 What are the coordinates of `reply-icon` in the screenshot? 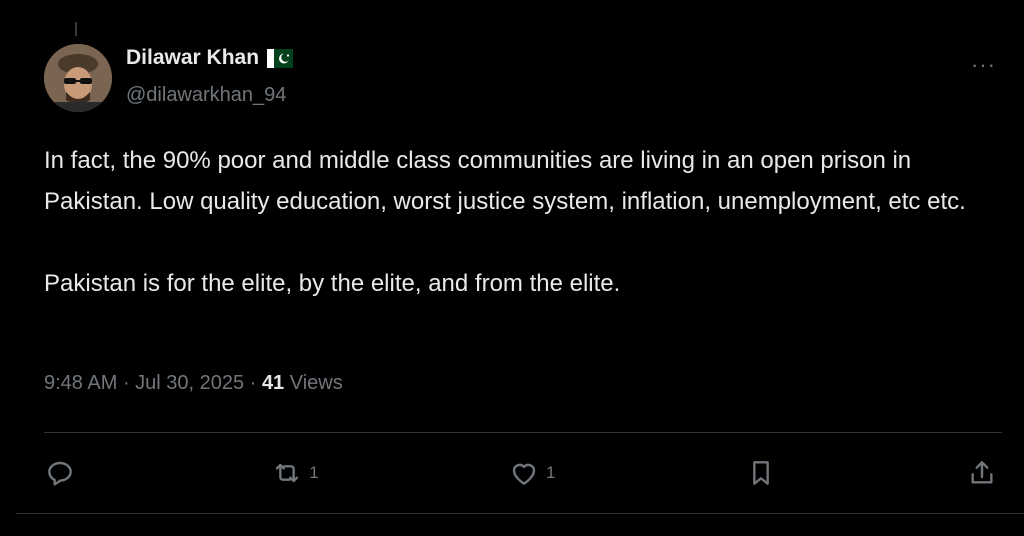 It's located at (60, 473).